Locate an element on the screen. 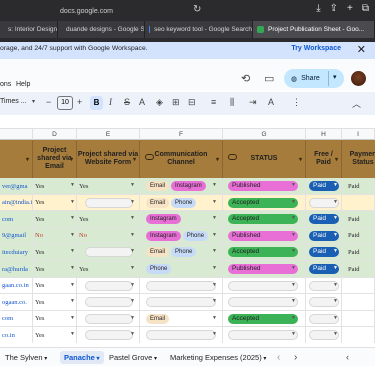  collapse-toolbar-icon: ︿ is located at coordinates (356, 103).